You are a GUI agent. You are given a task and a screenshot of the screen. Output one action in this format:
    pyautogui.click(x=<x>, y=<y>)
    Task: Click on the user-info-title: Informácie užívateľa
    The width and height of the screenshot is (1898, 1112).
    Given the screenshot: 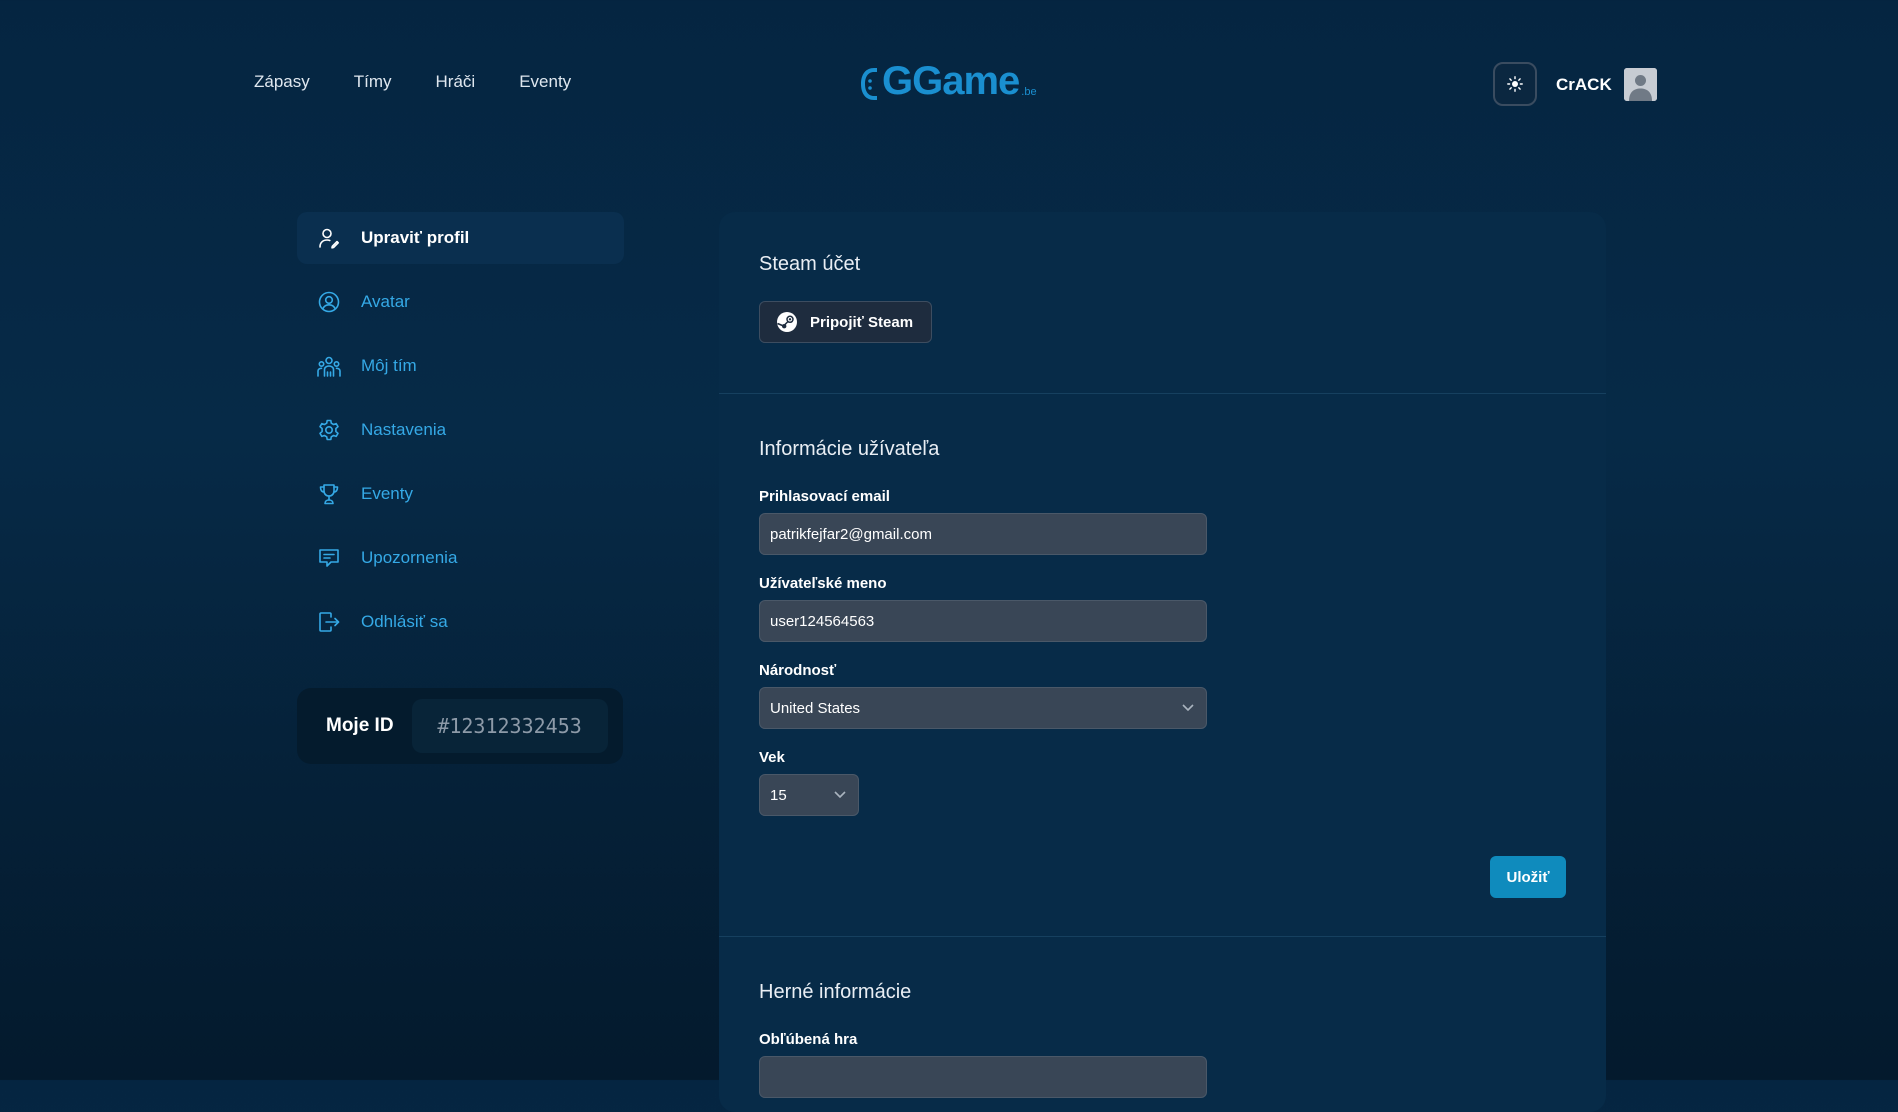 What is the action you would take?
    pyautogui.click(x=849, y=449)
    